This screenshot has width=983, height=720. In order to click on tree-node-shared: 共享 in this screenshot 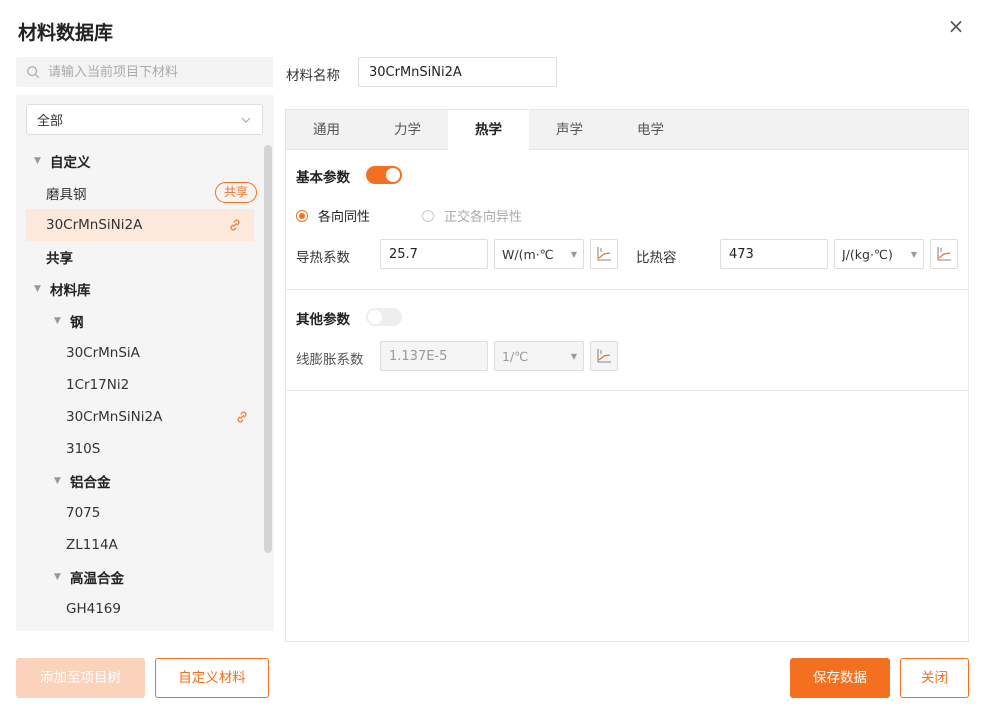, I will do `click(138, 257)`.